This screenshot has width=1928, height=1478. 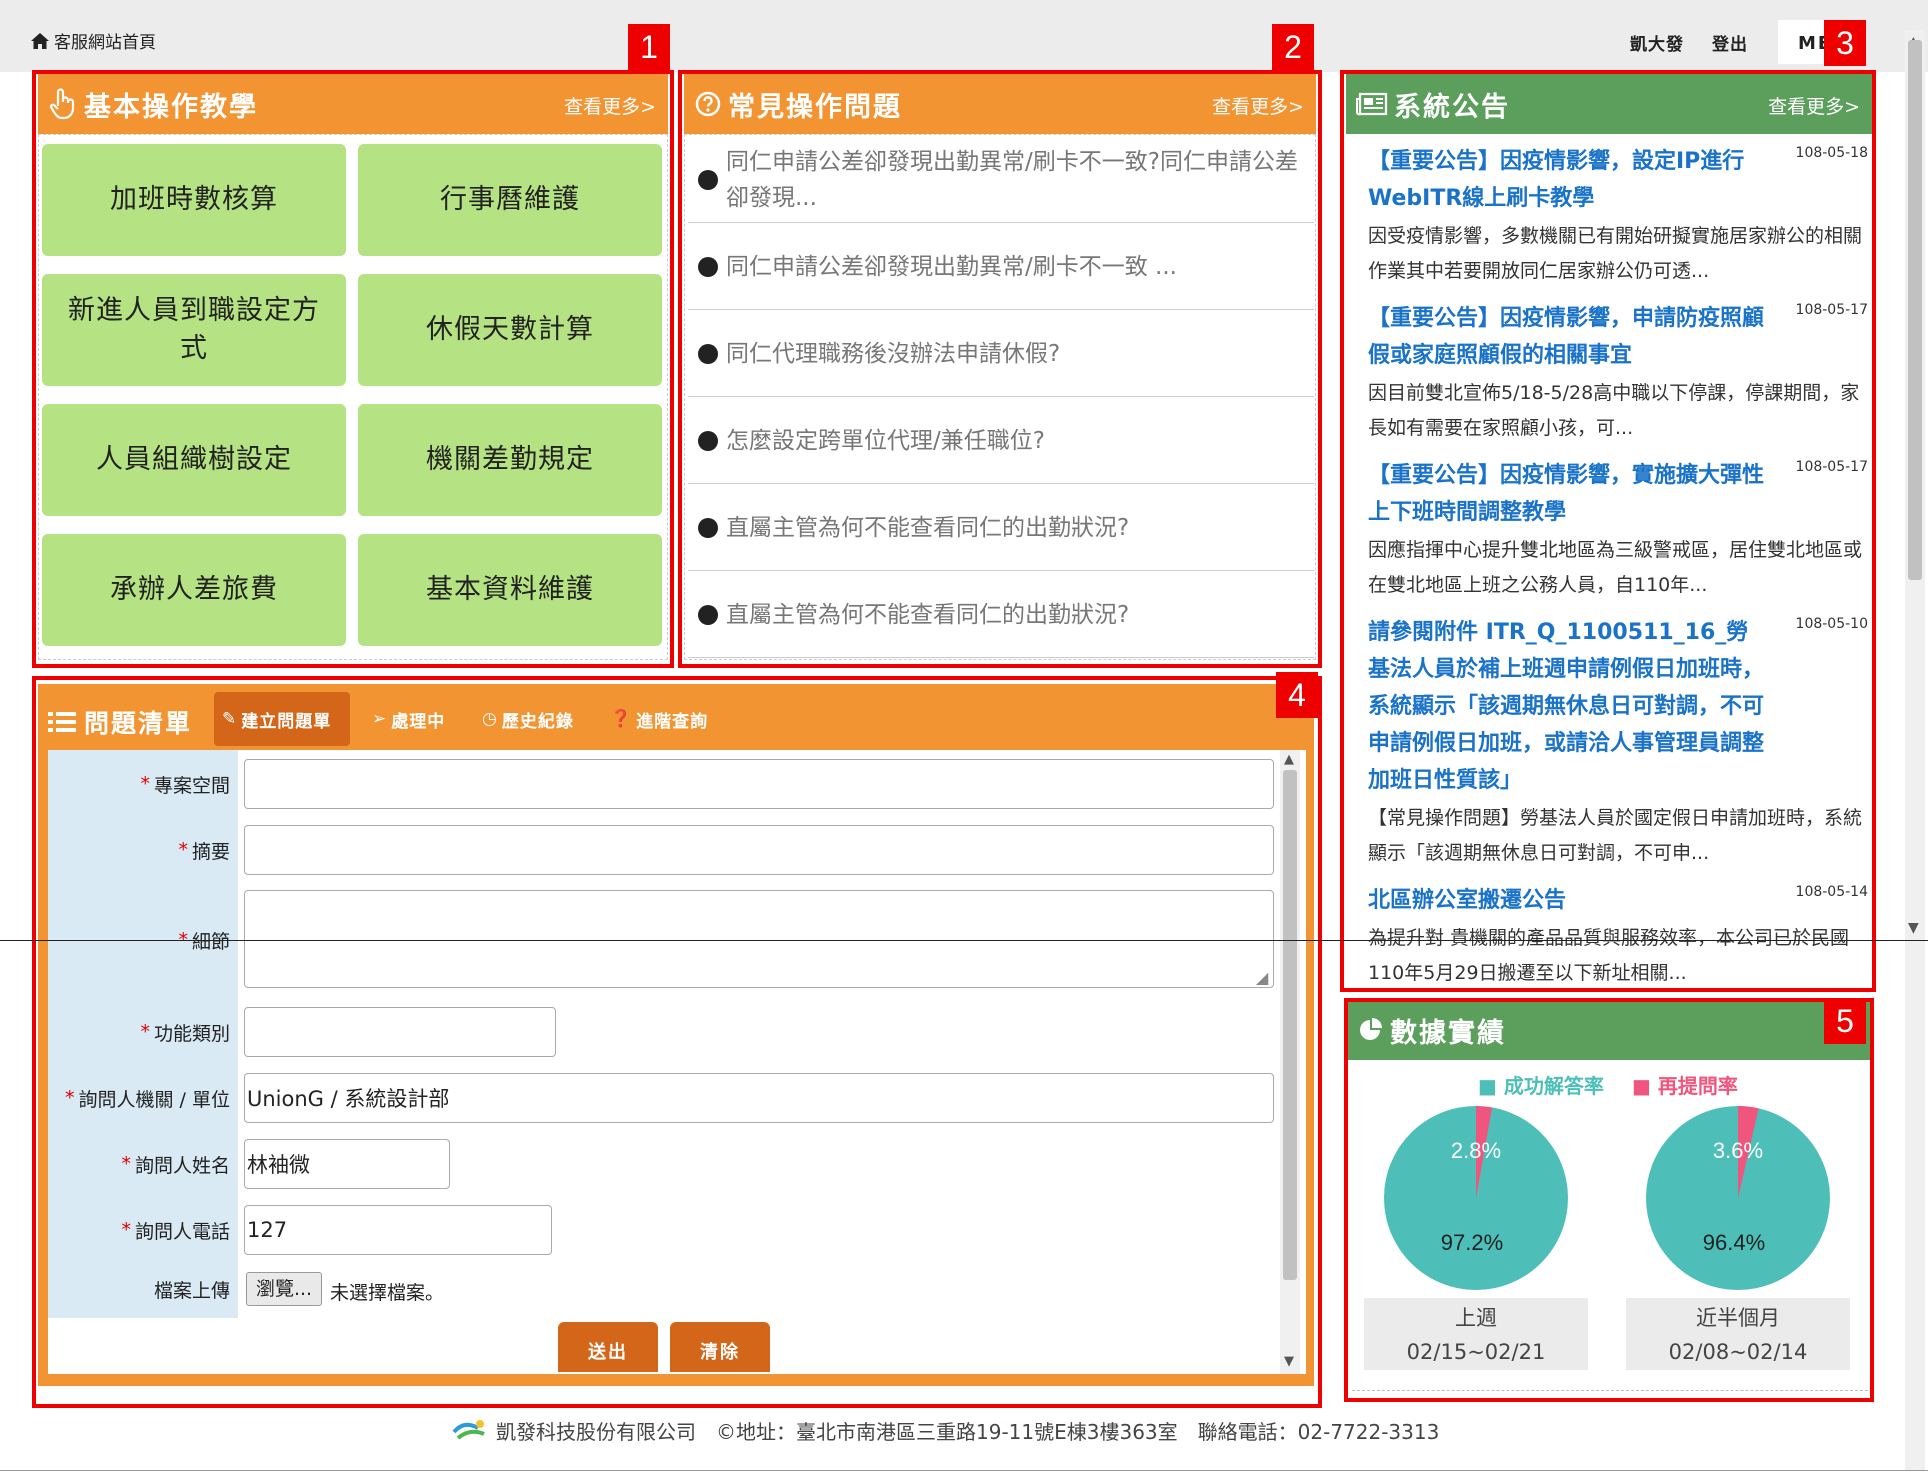 I want to click on home-link: 客服網站首頁, so click(x=93, y=40).